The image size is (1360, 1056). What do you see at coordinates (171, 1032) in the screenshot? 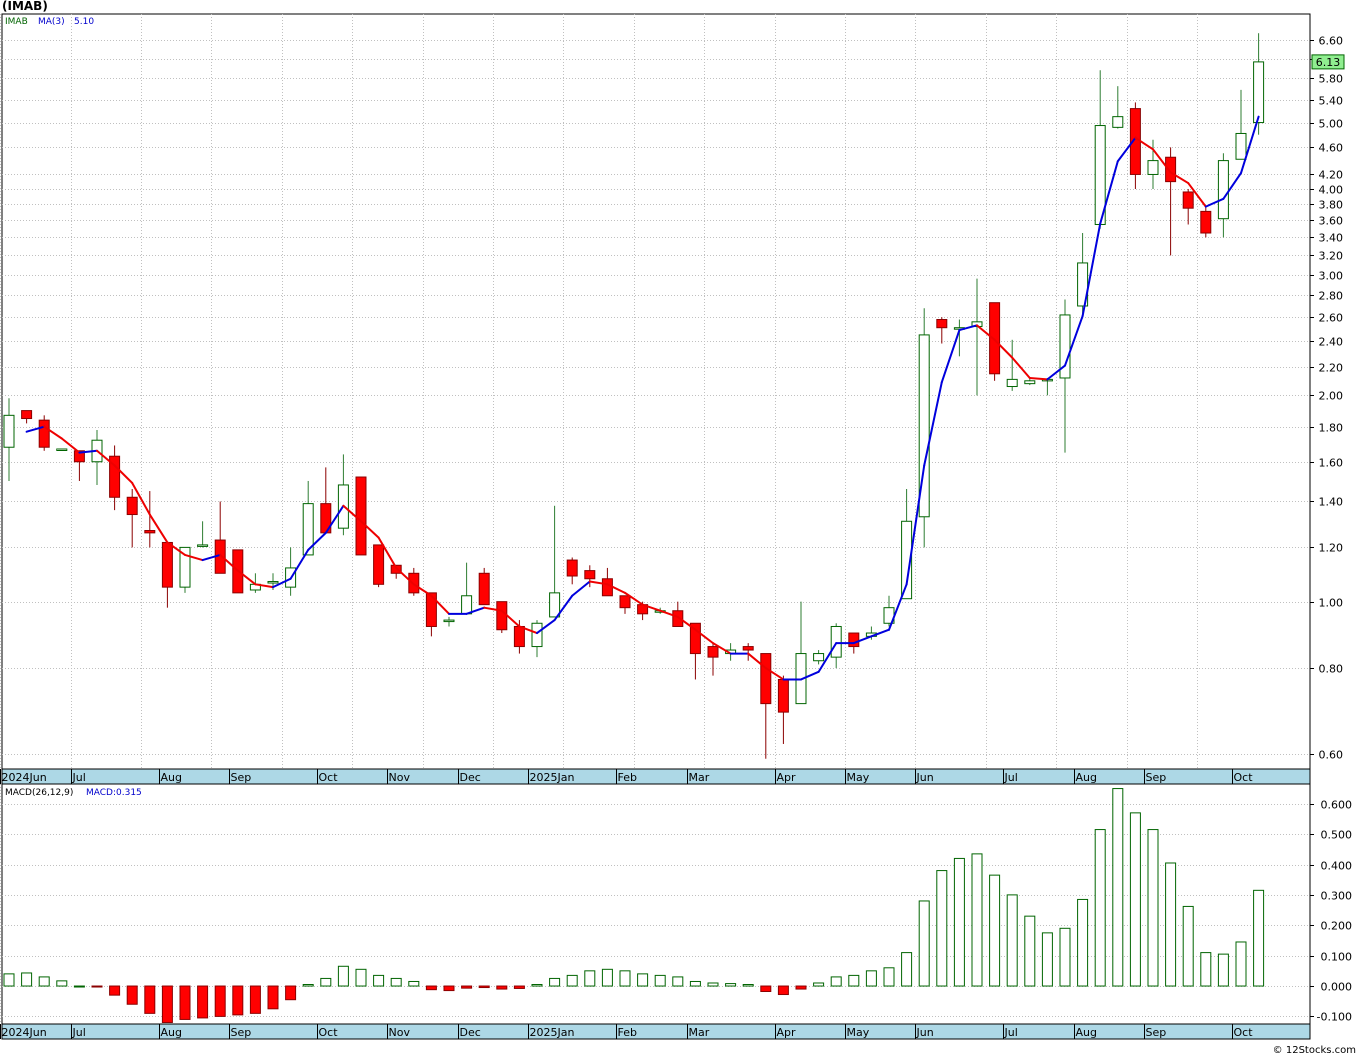
I see `macd-month-label: Aug` at bounding box center [171, 1032].